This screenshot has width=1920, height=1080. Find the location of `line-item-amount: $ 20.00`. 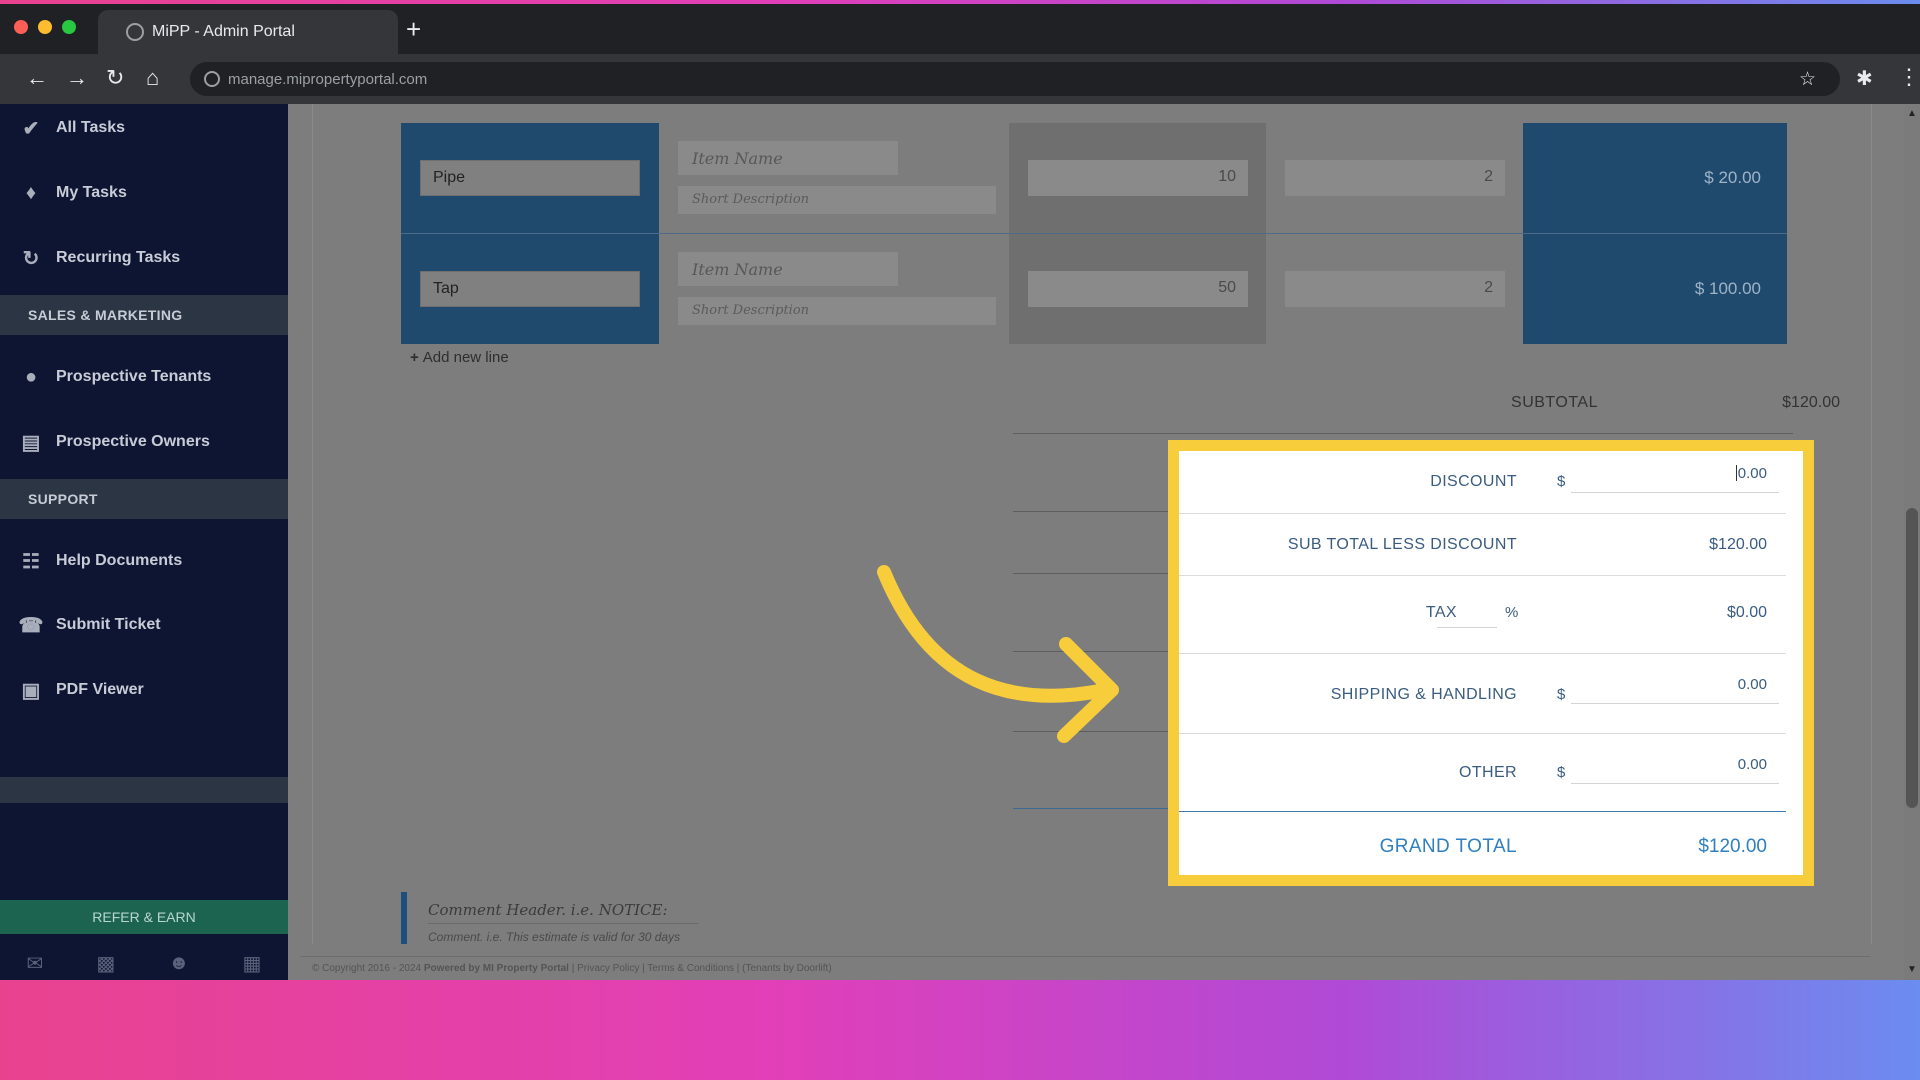

line-item-amount: $ 20.00 is located at coordinates (1655, 178).